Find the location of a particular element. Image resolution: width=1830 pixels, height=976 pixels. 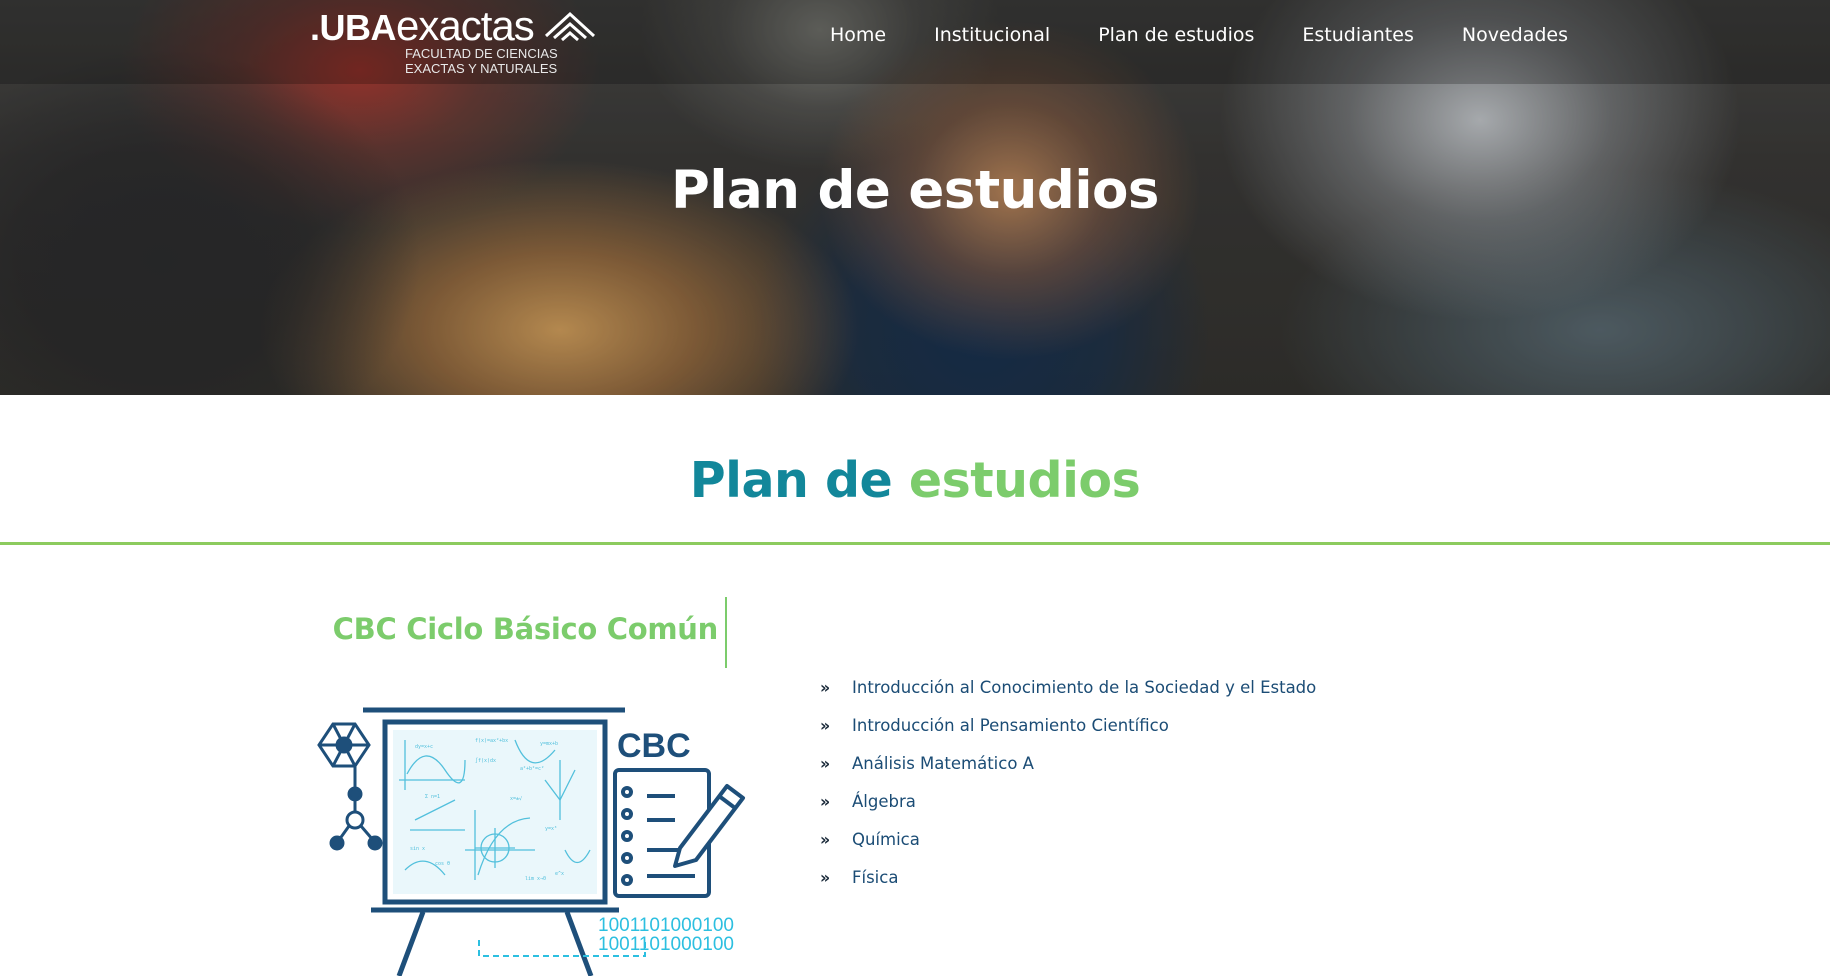

subject-name: Química is located at coordinates (886, 839).